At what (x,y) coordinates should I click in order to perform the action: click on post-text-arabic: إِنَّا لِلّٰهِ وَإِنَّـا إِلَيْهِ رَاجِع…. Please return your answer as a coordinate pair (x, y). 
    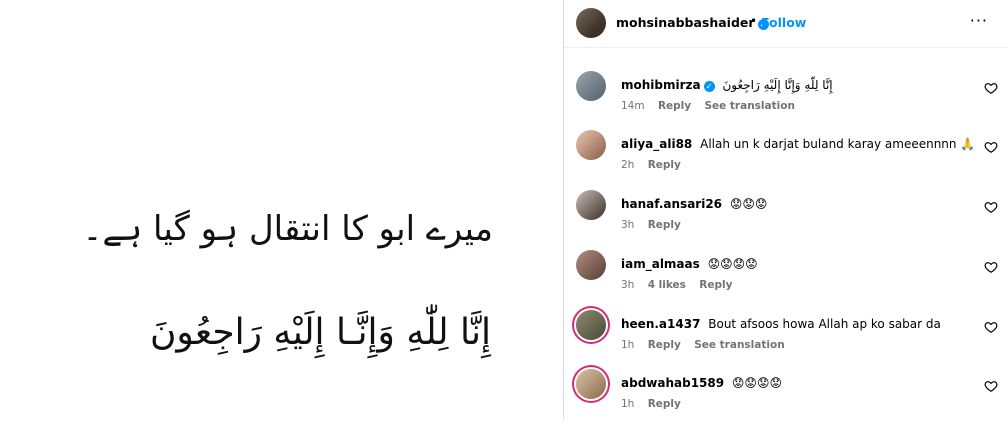
    Looking at the image, I should click on (320, 332).